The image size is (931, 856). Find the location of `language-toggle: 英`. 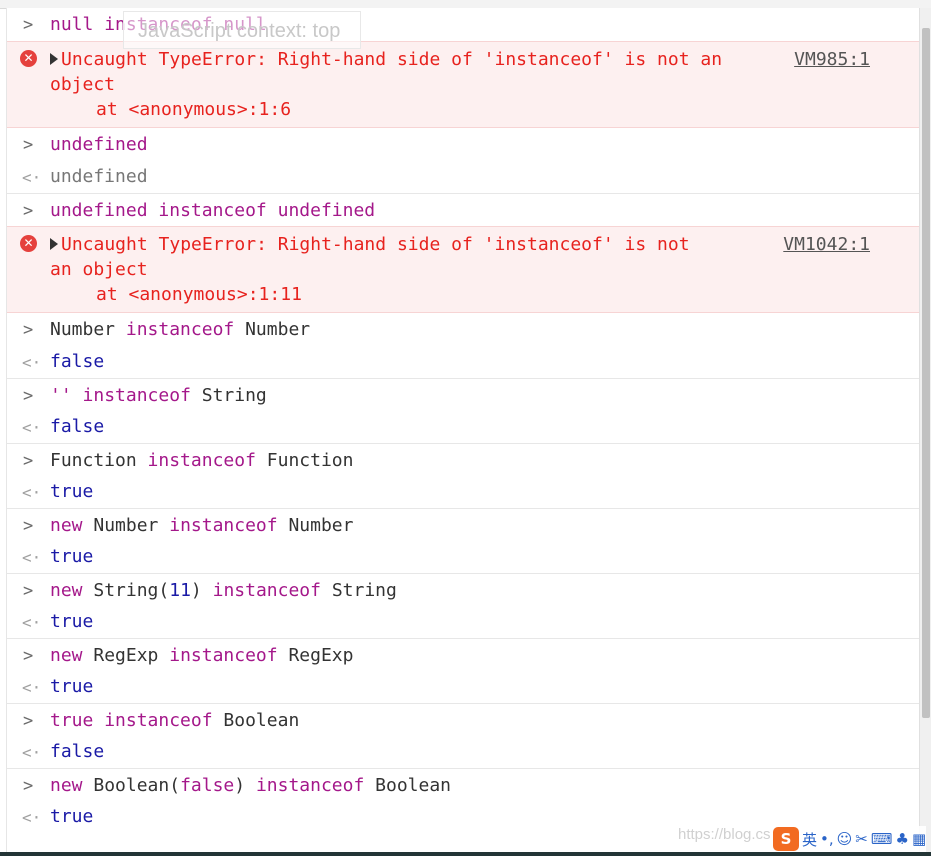

language-toggle: 英 is located at coordinates (809, 839).